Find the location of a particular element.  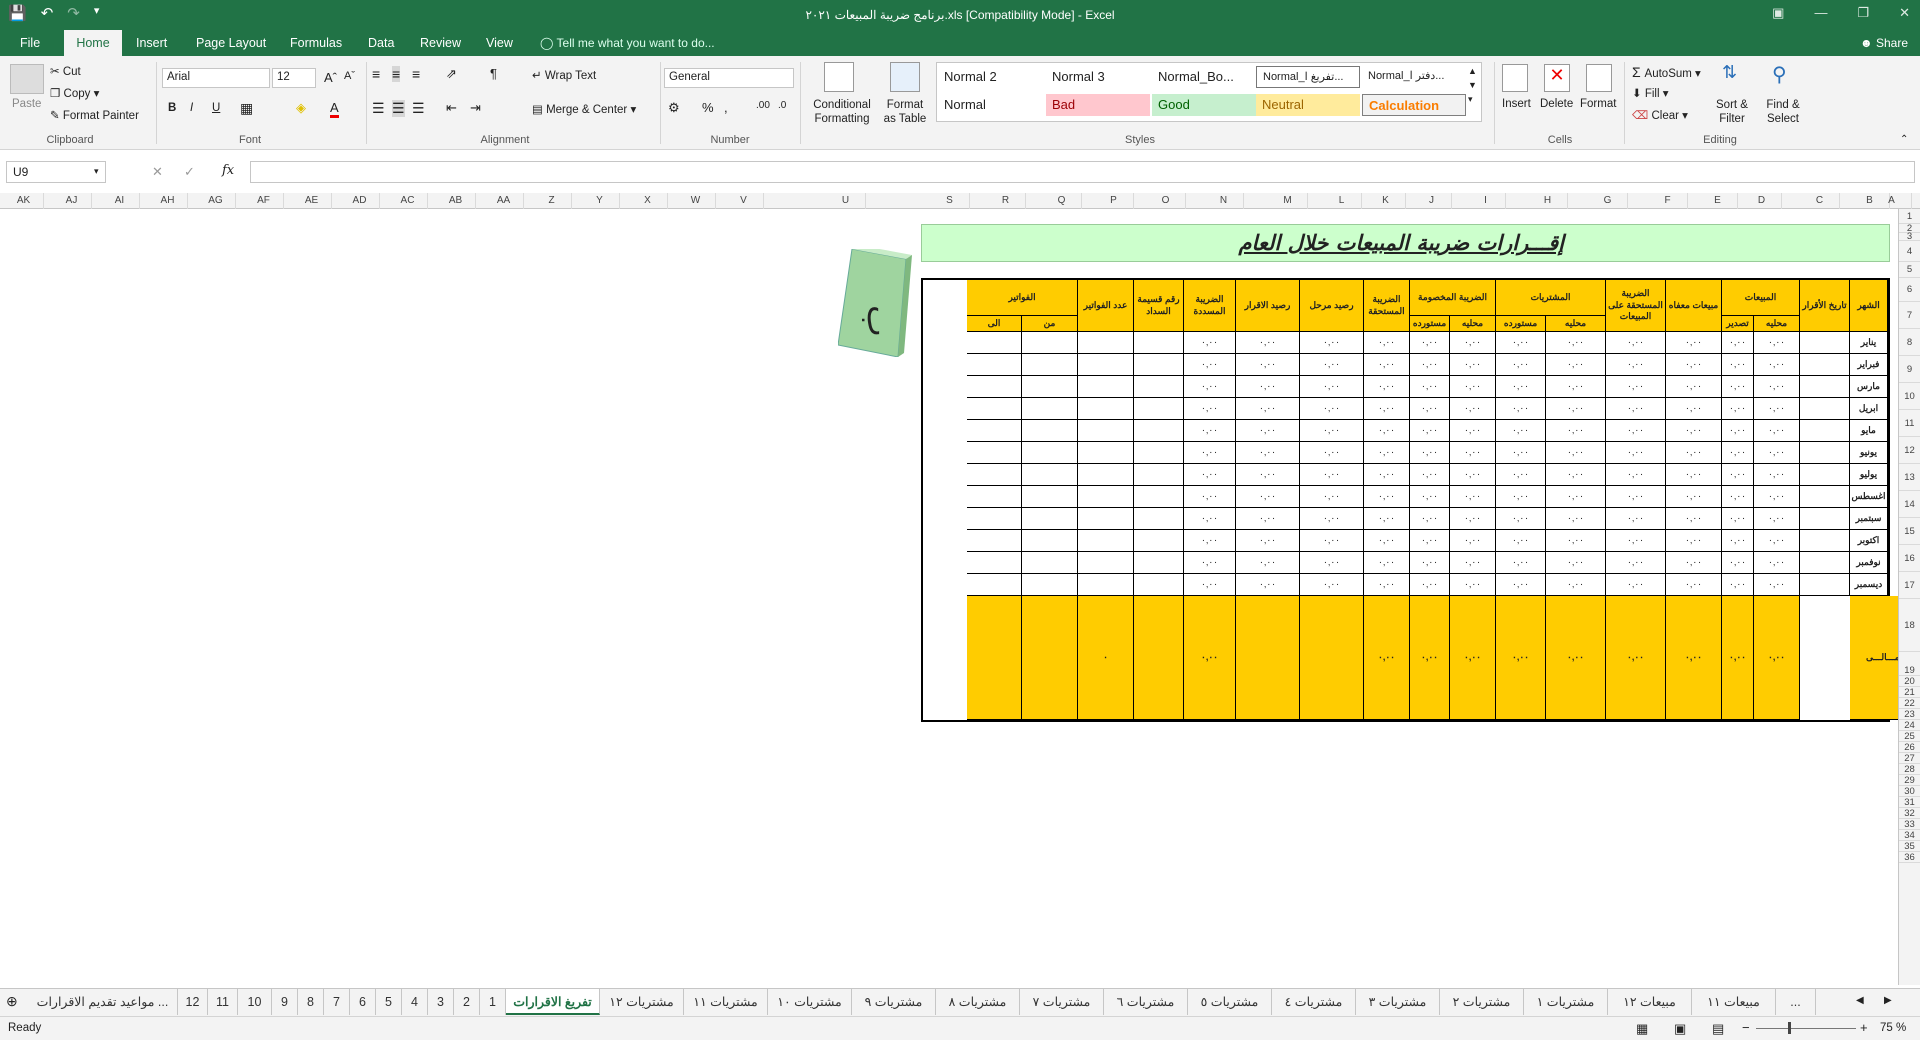

insert-cells-button: Insert is located at coordinates (1516, 104).